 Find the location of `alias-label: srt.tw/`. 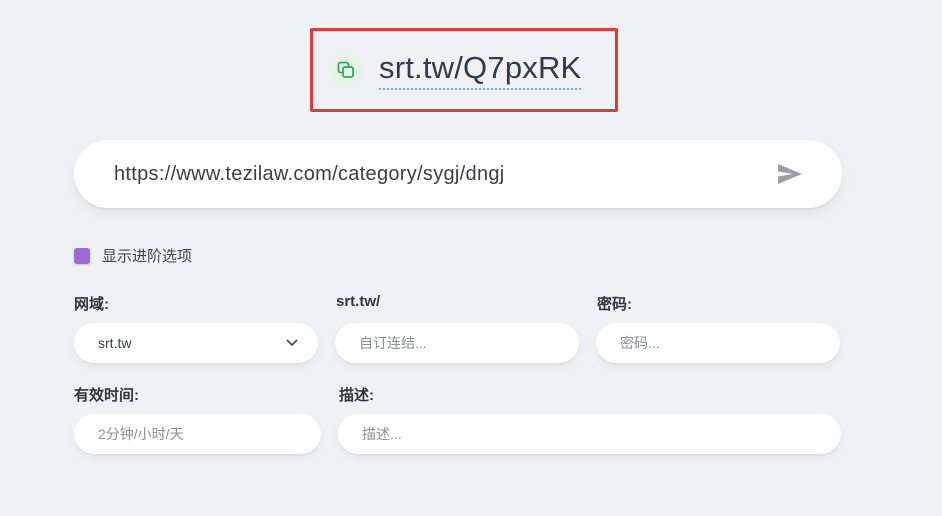

alias-label: srt.tw/ is located at coordinates (358, 301).